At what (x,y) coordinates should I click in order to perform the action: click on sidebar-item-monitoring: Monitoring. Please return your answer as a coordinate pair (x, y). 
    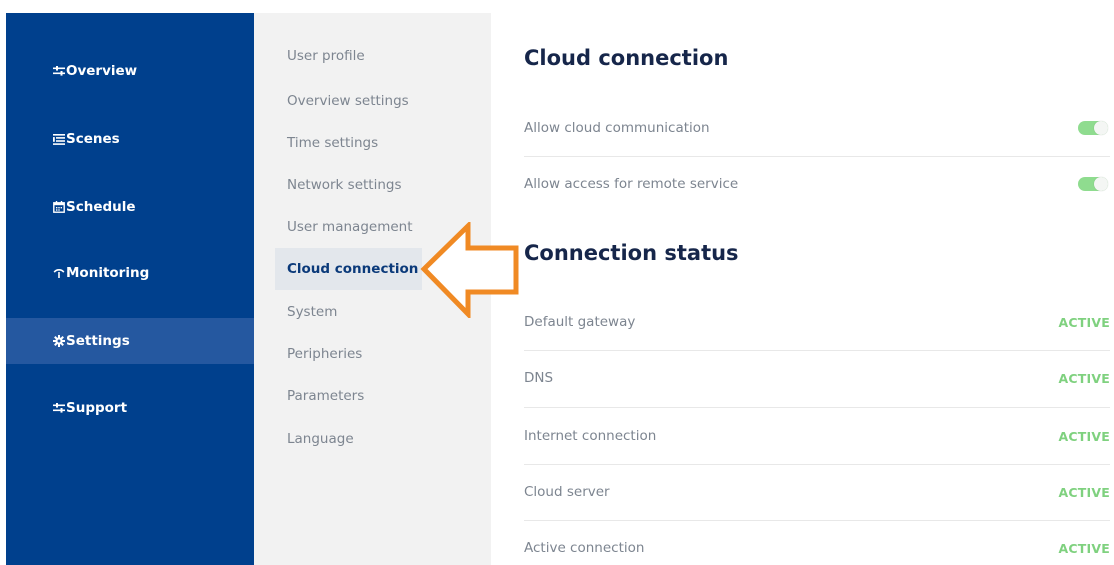
    Looking at the image, I should click on (130, 273).